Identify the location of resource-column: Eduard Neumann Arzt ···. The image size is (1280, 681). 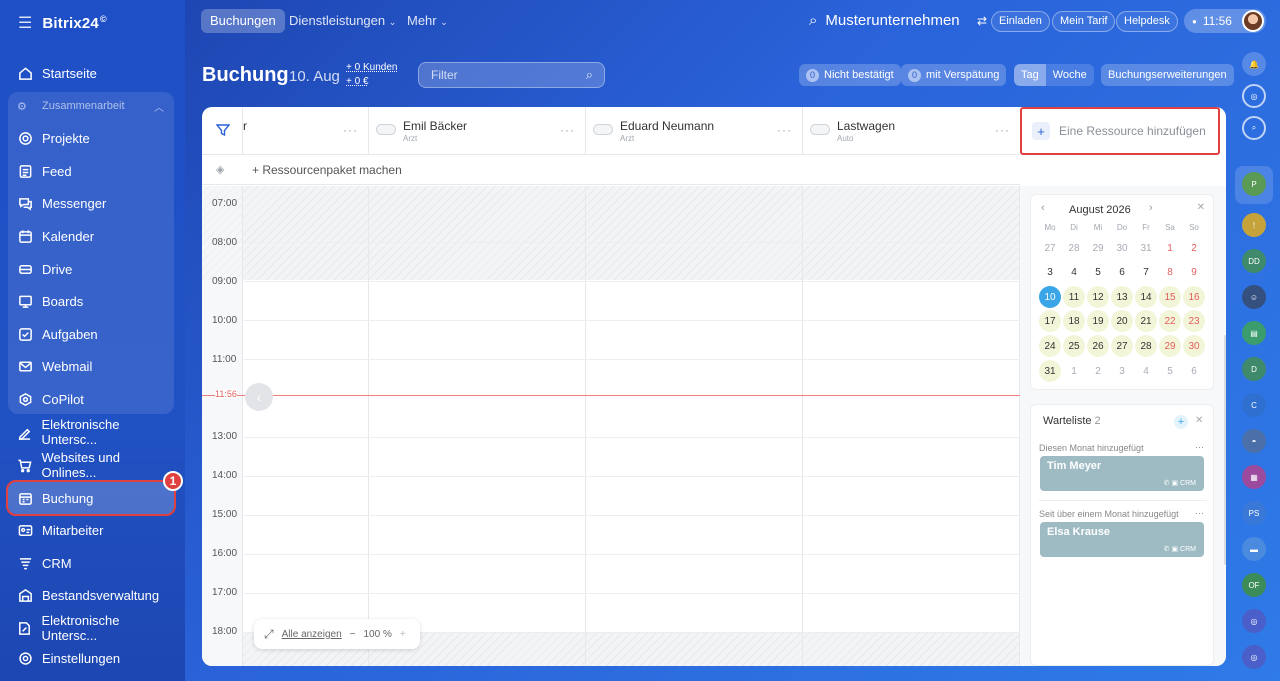
(693, 131).